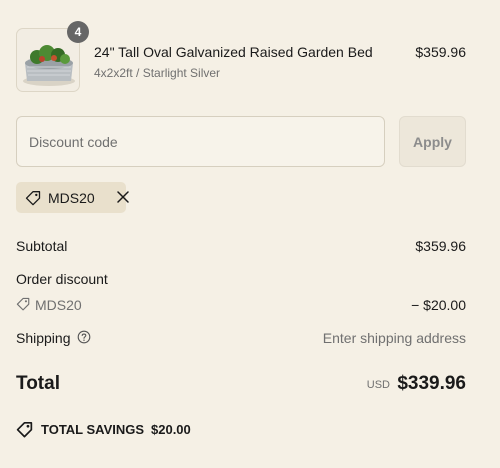 The width and height of the screenshot is (500, 468). What do you see at coordinates (38, 383) in the screenshot?
I see `total-label: Total` at bounding box center [38, 383].